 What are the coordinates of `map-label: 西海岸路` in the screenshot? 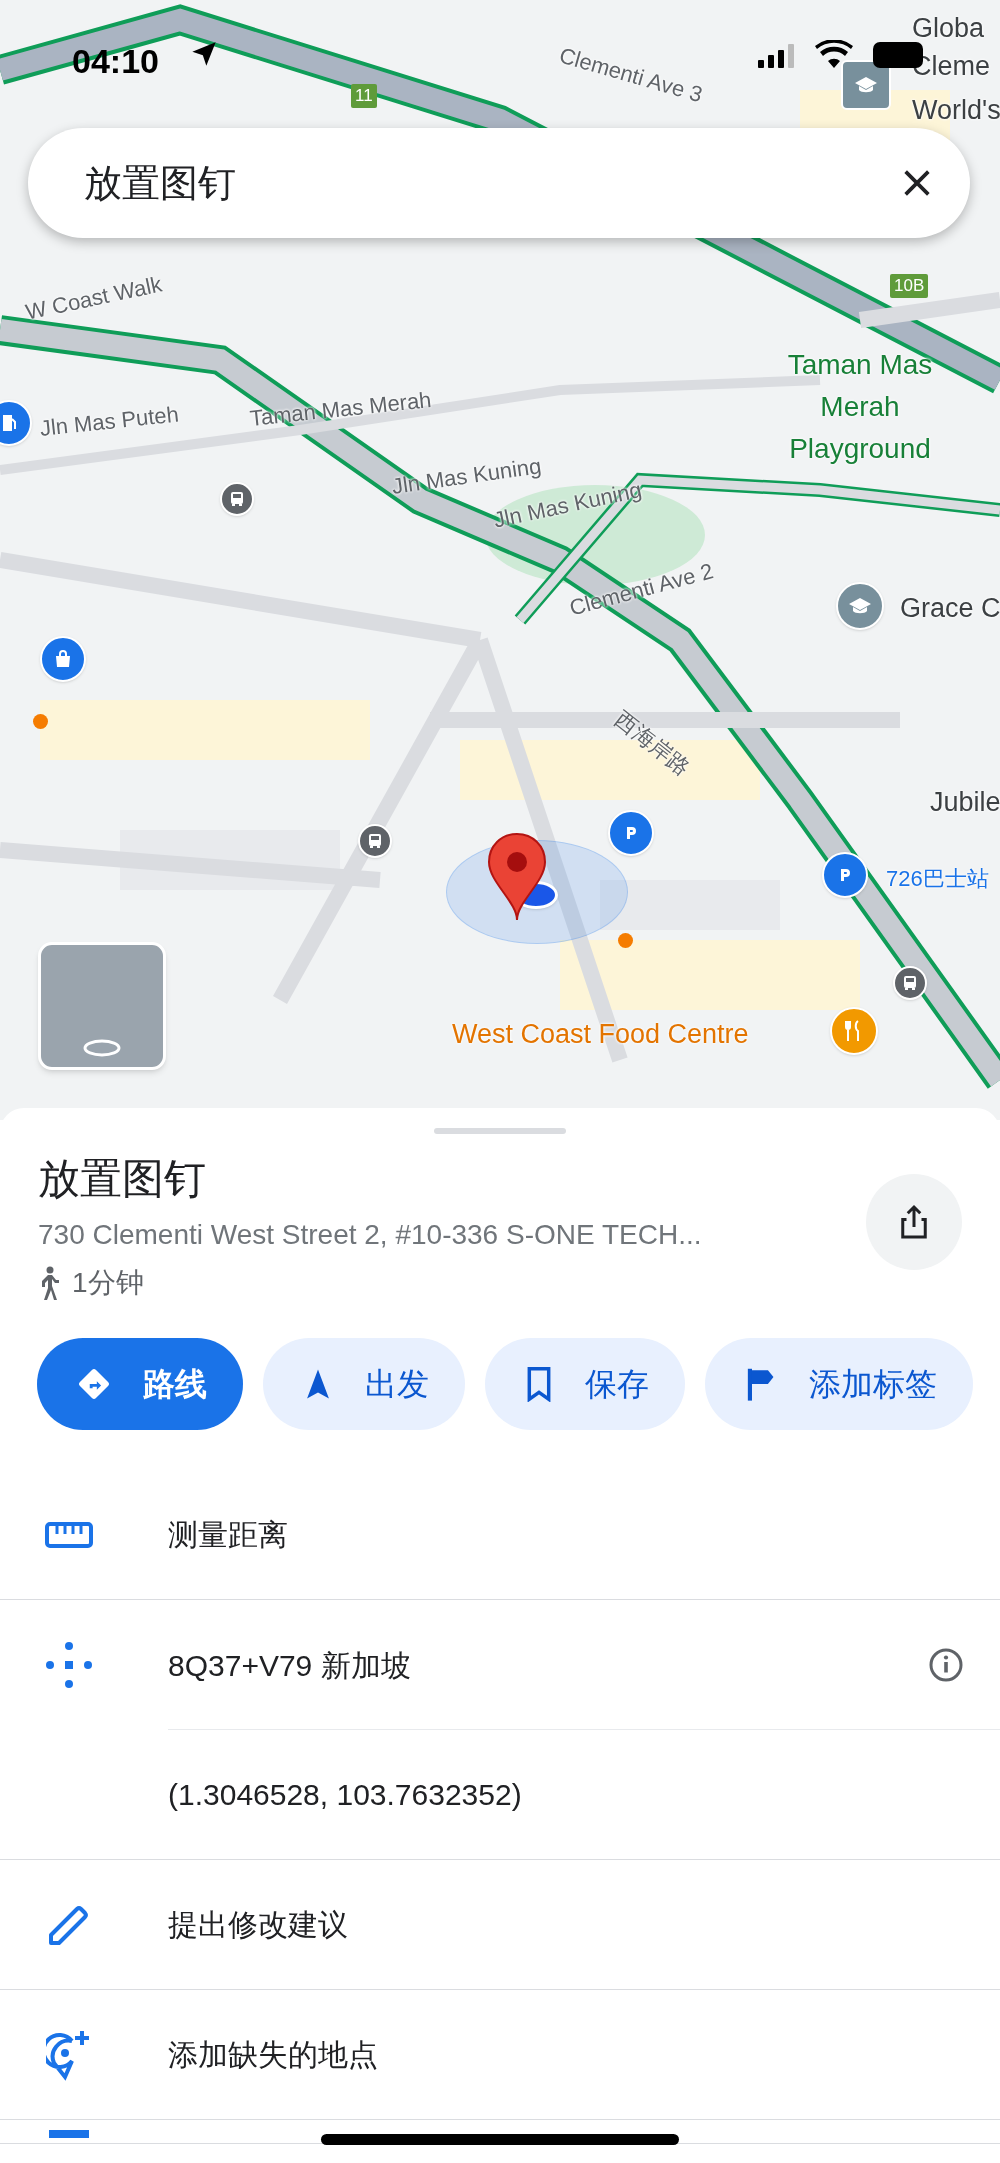 It's located at (653, 744).